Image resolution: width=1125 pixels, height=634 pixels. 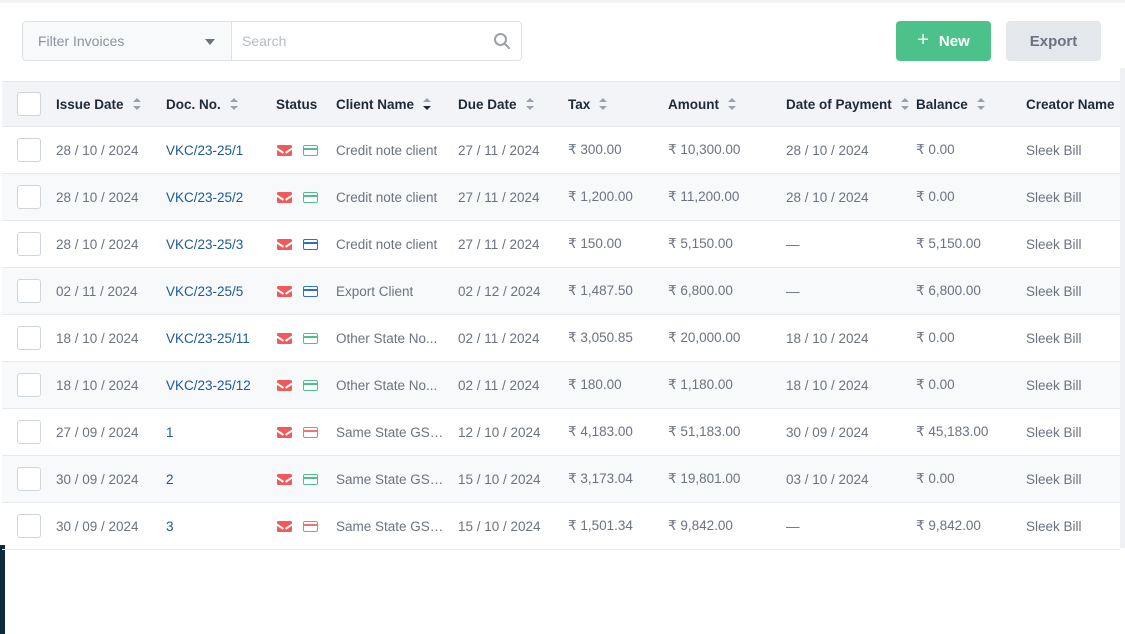 I want to click on tax-cell: ₹ 300.00, so click(x=615, y=150).